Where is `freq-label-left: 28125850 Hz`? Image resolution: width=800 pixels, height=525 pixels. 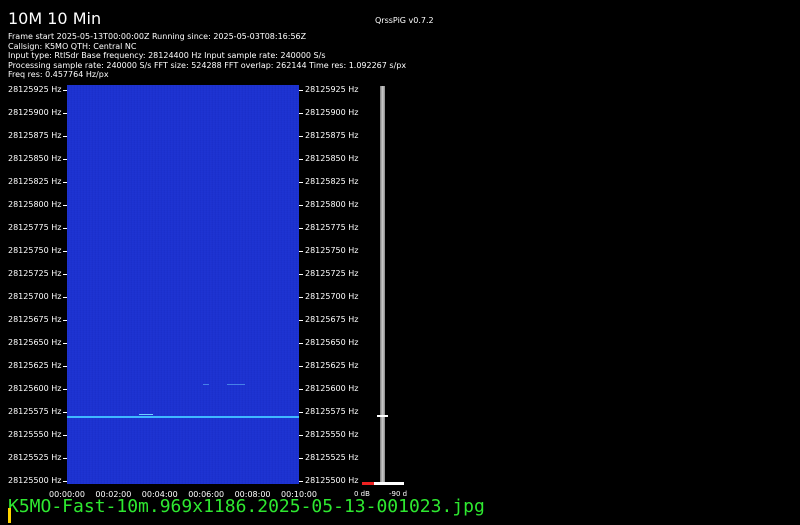
freq-label-left: 28125850 Hz is located at coordinates (35, 158).